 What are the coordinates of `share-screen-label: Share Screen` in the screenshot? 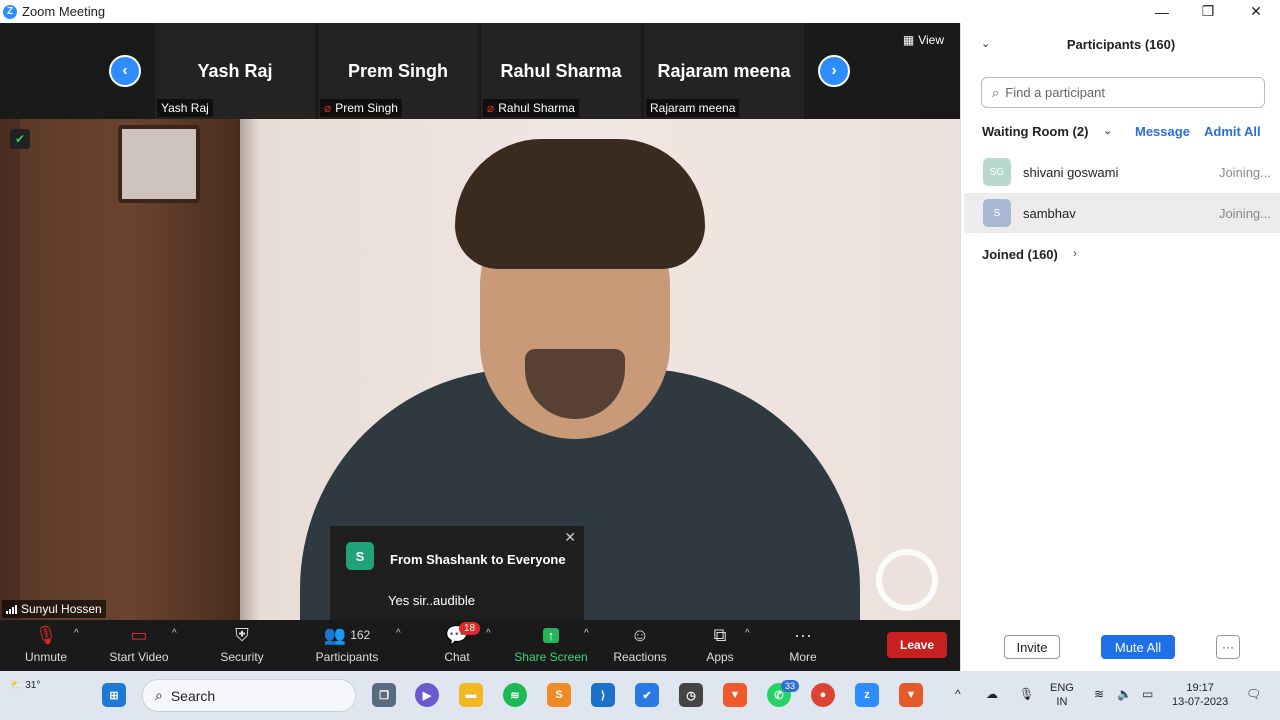 It's located at (551, 657).